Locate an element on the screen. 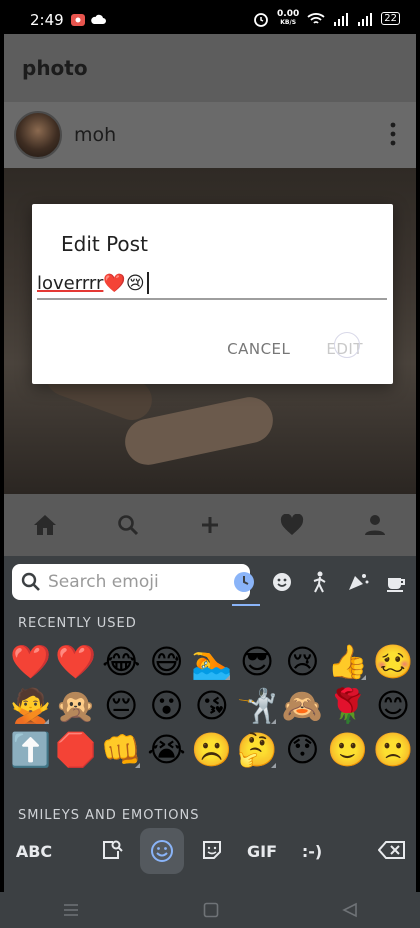 Image resolution: width=420 pixels, height=928 pixels. emoji-key: 👍 is located at coordinates (347, 662).